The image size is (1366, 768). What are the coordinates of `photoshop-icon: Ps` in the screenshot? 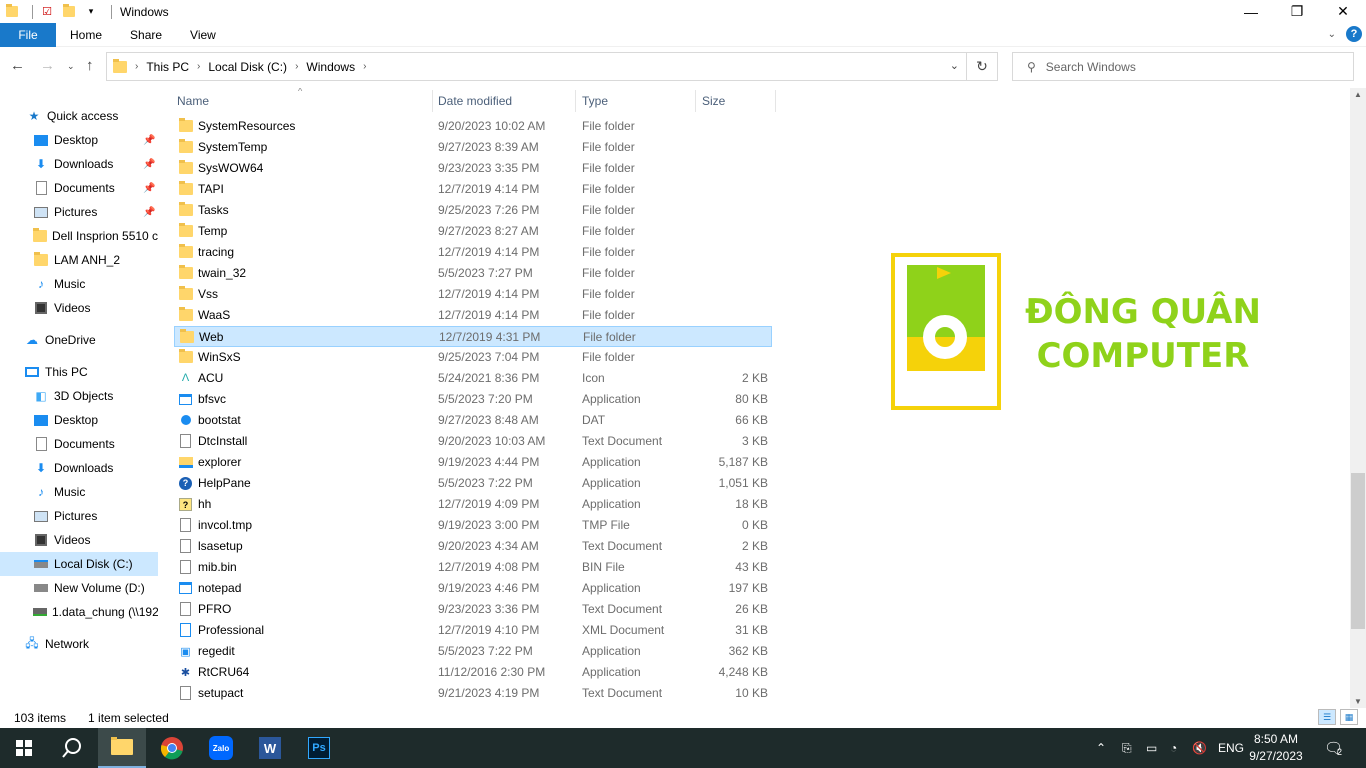 It's located at (319, 748).